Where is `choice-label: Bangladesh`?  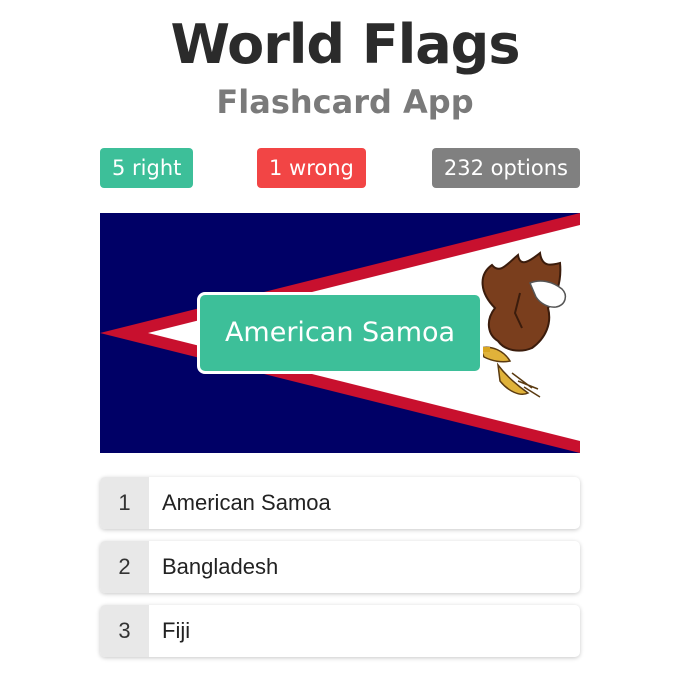
choice-label: Bangladesh is located at coordinates (220, 566).